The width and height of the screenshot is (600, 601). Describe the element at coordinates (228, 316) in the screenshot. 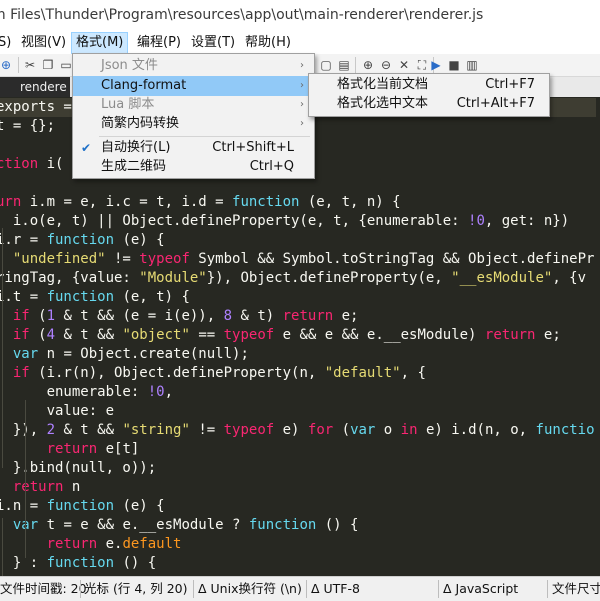

I see `code-token: 8` at that location.